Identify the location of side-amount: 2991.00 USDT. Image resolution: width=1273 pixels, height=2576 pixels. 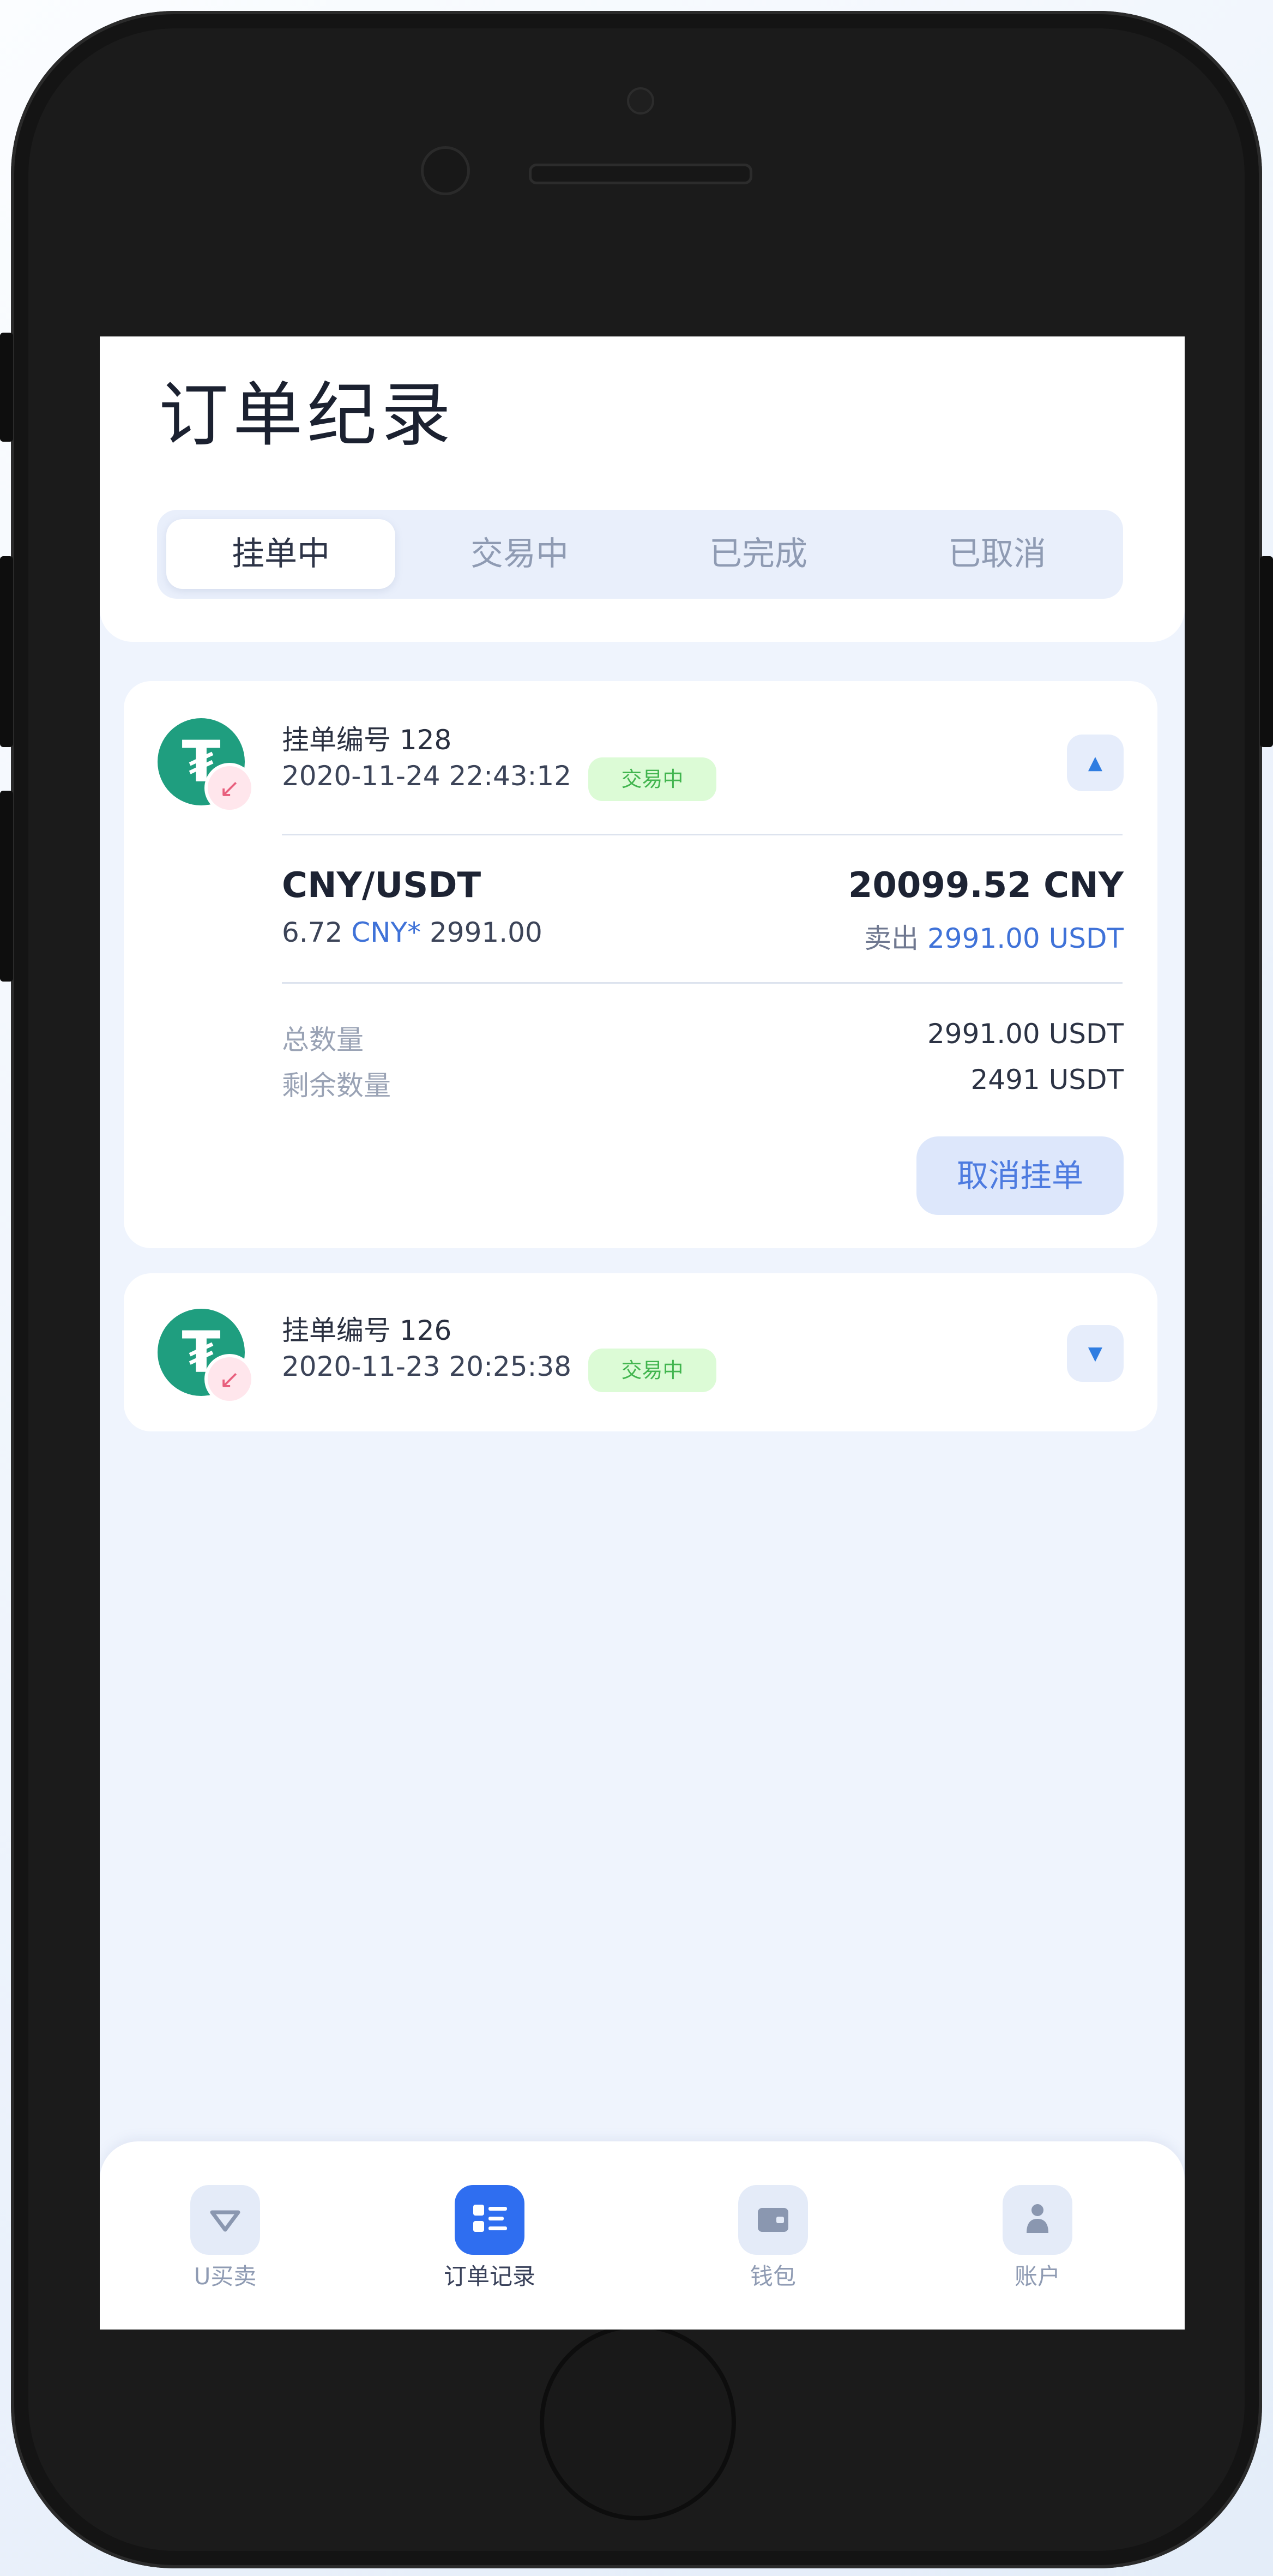
(1025, 938).